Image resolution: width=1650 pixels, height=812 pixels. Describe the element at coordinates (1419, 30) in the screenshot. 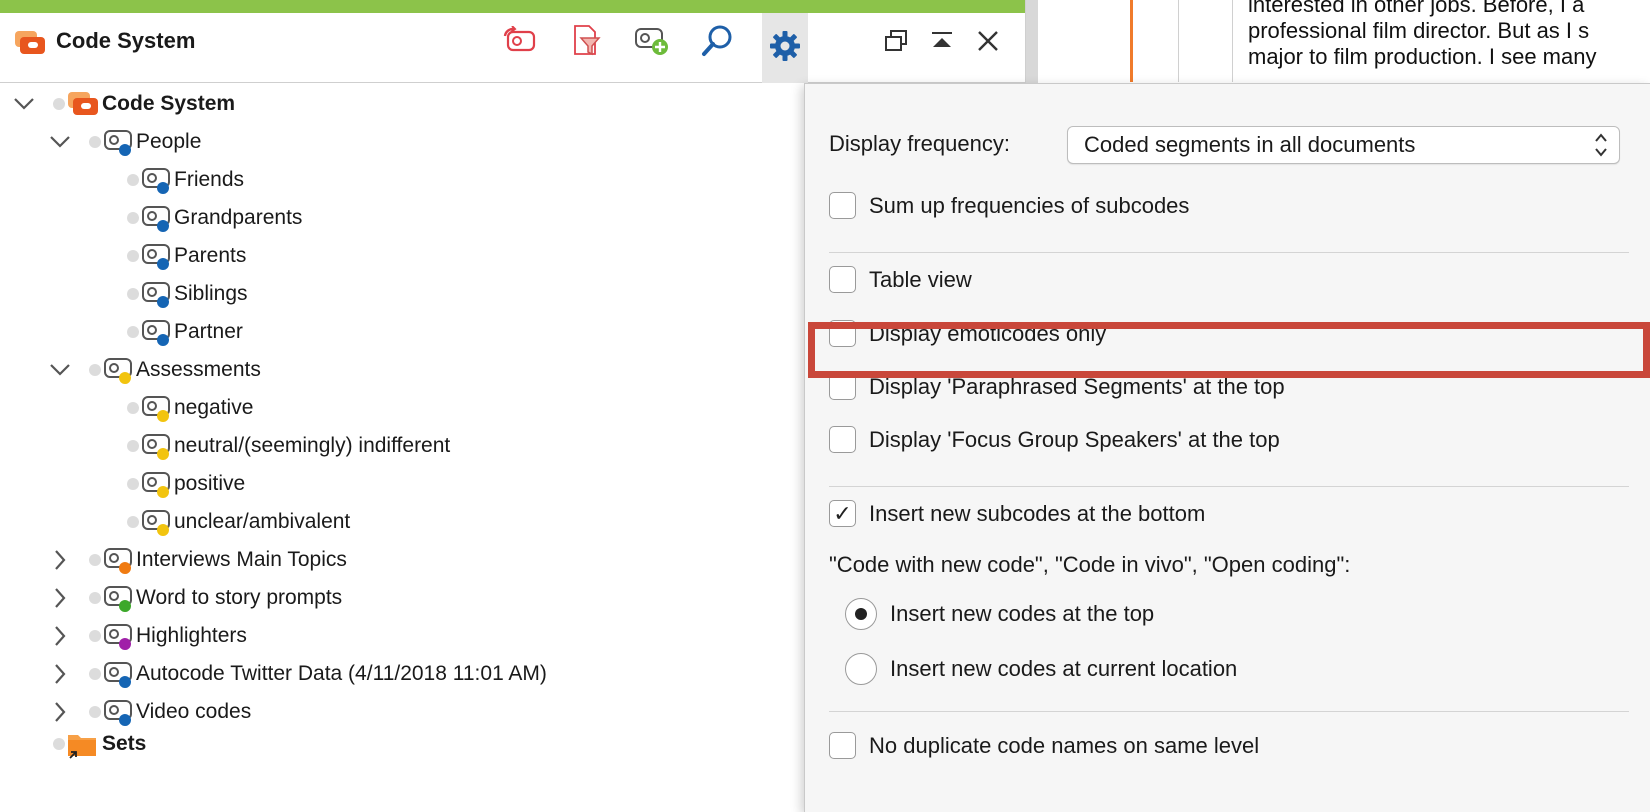

I see `document-line: professional film director. But as I s` at that location.